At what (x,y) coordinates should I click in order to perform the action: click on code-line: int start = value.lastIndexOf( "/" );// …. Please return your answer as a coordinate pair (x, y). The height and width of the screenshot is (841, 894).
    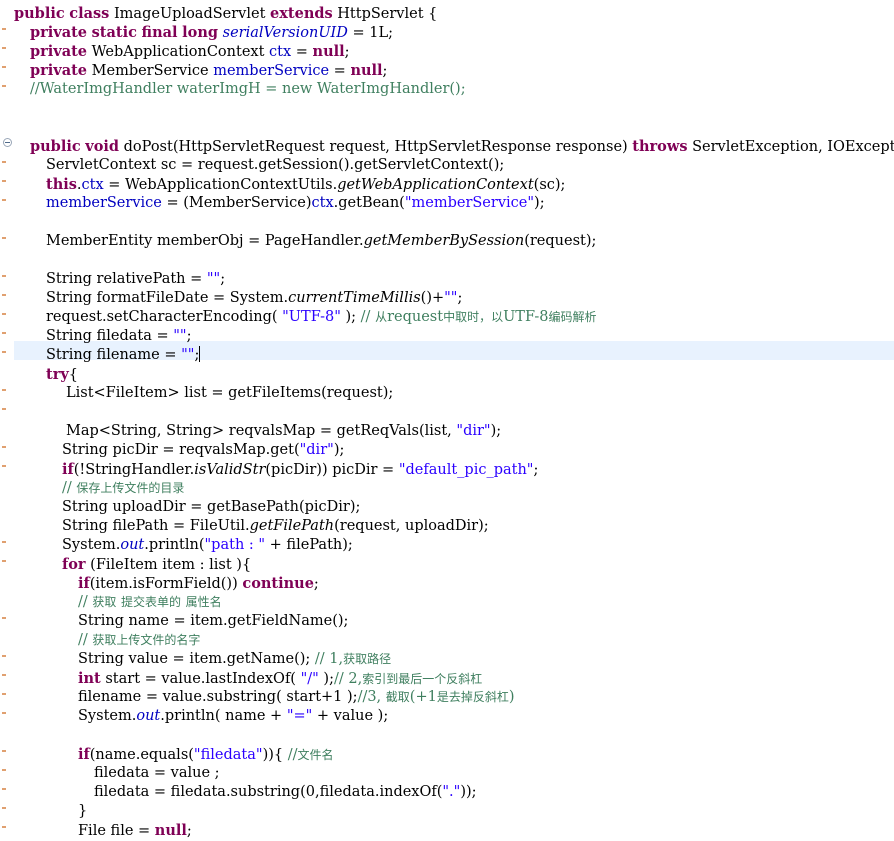
    Looking at the image, I should click on (280, 678).